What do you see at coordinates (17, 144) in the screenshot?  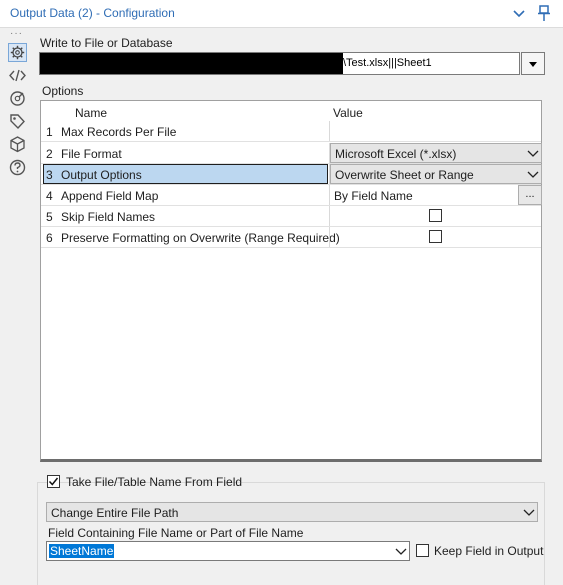 I see `cube-icon` at bounding box center [17, 144].